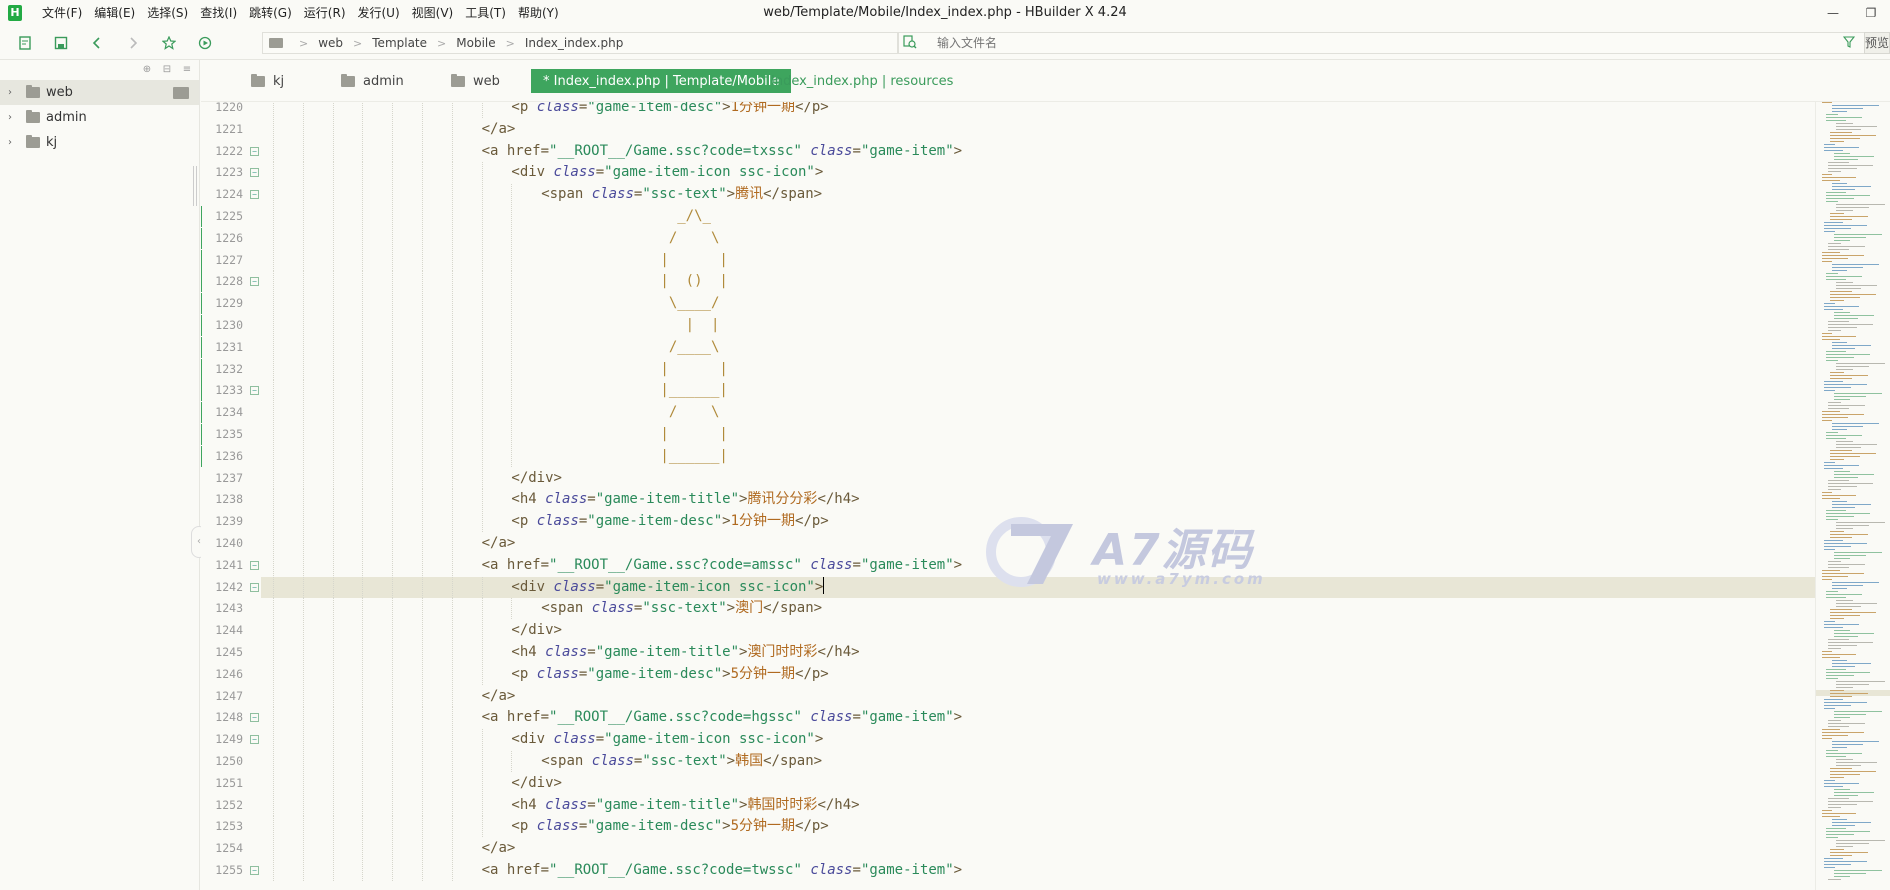 This screenshot has height=890, width=1890. I want to click on menu-item: 帮助(Y), so click(538, 13).